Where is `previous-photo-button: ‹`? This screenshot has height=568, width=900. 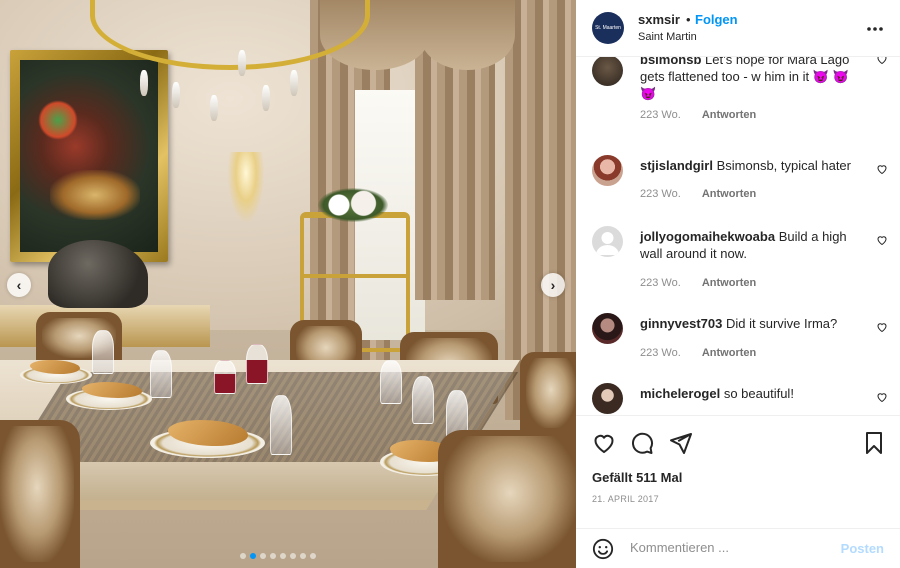
previous-photo-button: ‹ is located at coordinates (19, 285).